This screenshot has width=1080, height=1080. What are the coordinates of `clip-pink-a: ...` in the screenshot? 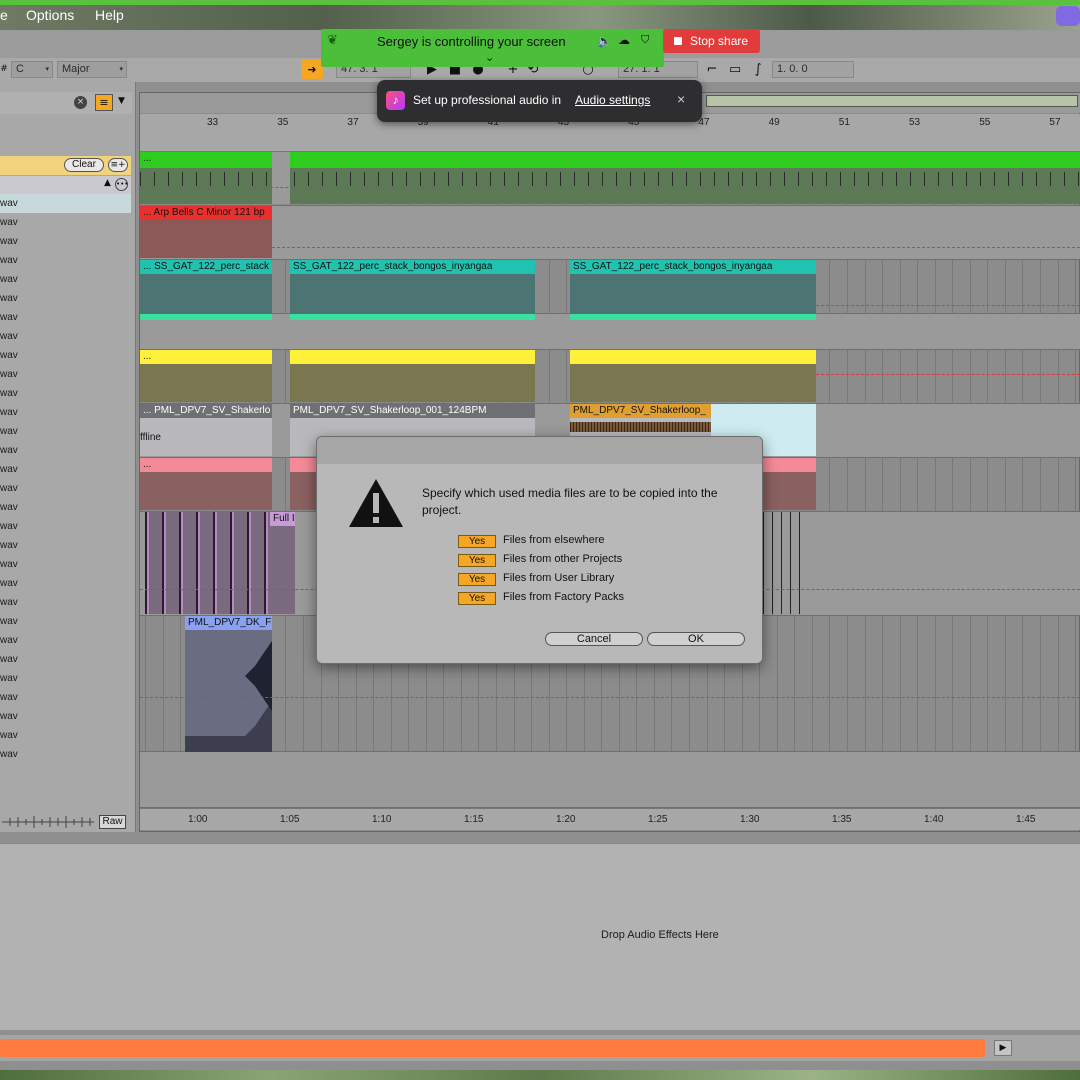 It's located at (206, 484).